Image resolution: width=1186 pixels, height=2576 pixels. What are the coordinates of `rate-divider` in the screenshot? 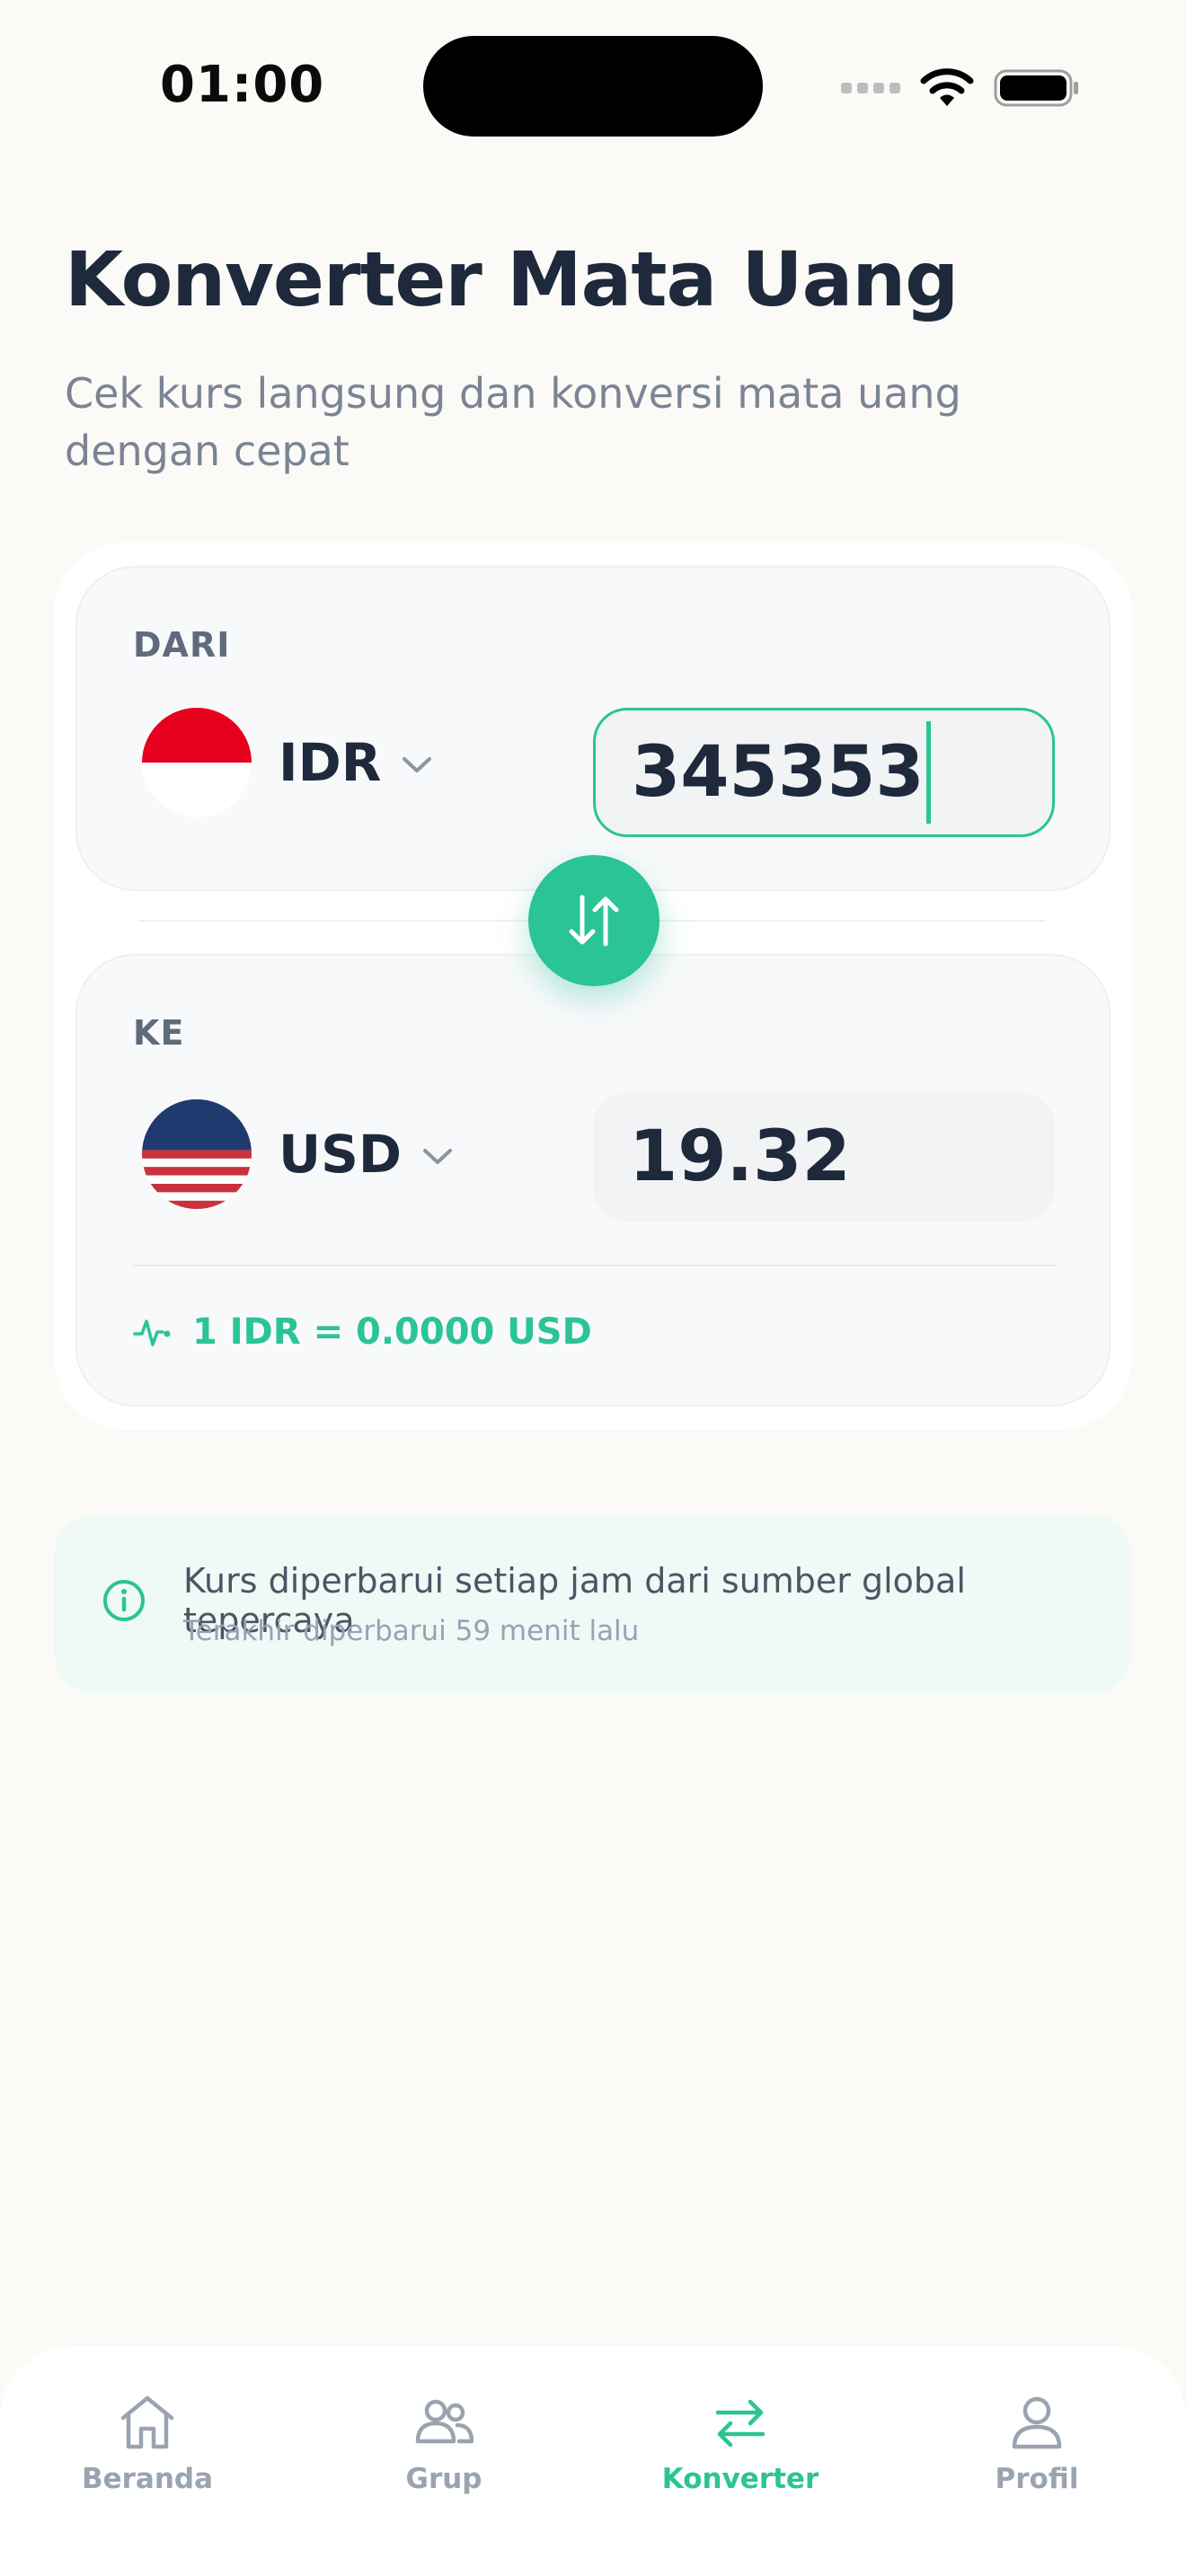 It's located at (595, 1265).